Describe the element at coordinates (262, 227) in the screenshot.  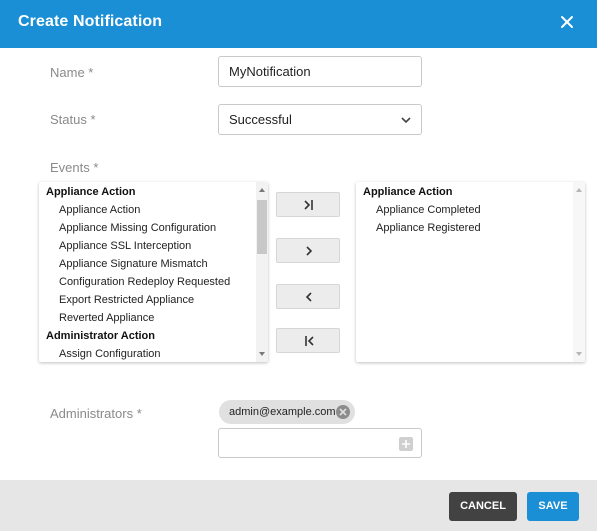
I see `scroll-thumb` at that location.